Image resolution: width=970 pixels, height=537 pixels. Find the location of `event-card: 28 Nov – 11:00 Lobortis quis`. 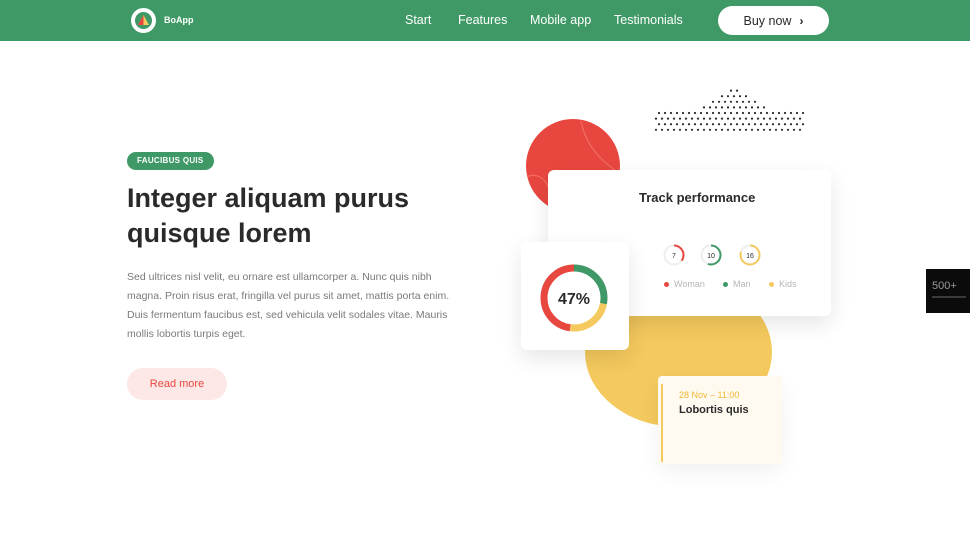

event-card: 28 Nov – 11:00 Lobortis quis is located at coordinates (720, 420).